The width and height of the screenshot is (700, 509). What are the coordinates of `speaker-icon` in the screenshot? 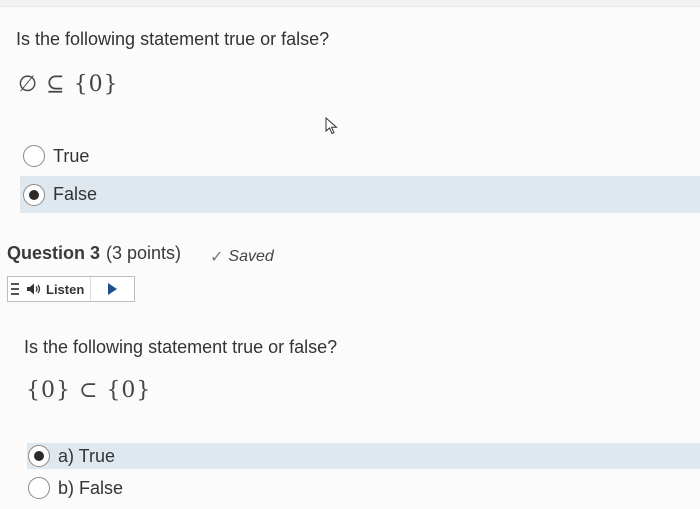 It's located at (34, 289).